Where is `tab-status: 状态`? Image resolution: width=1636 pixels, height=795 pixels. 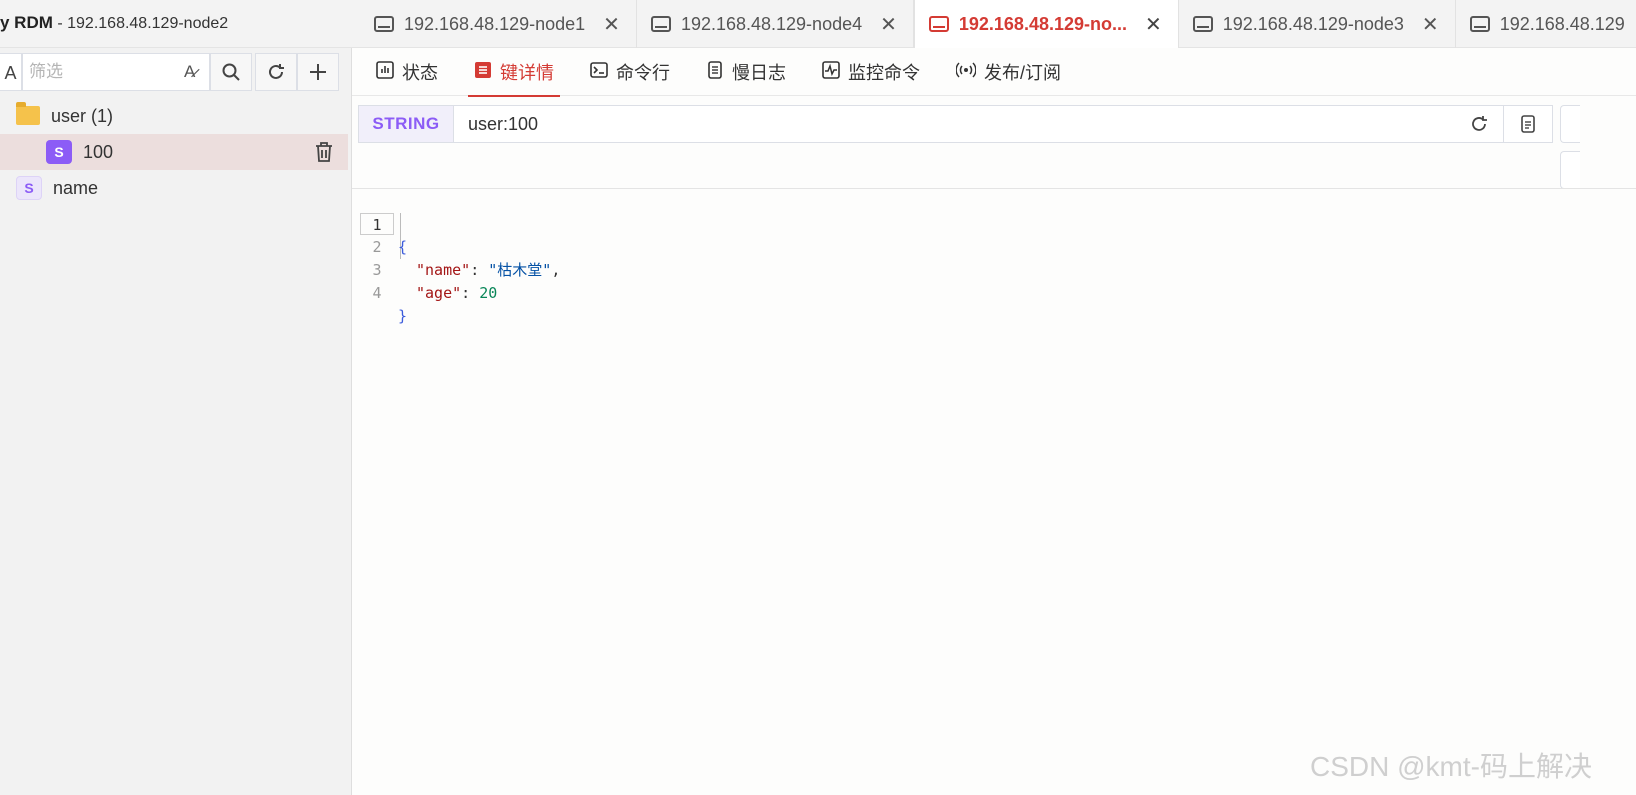 tab-status: 状态 is located at coordinates (407, 72).